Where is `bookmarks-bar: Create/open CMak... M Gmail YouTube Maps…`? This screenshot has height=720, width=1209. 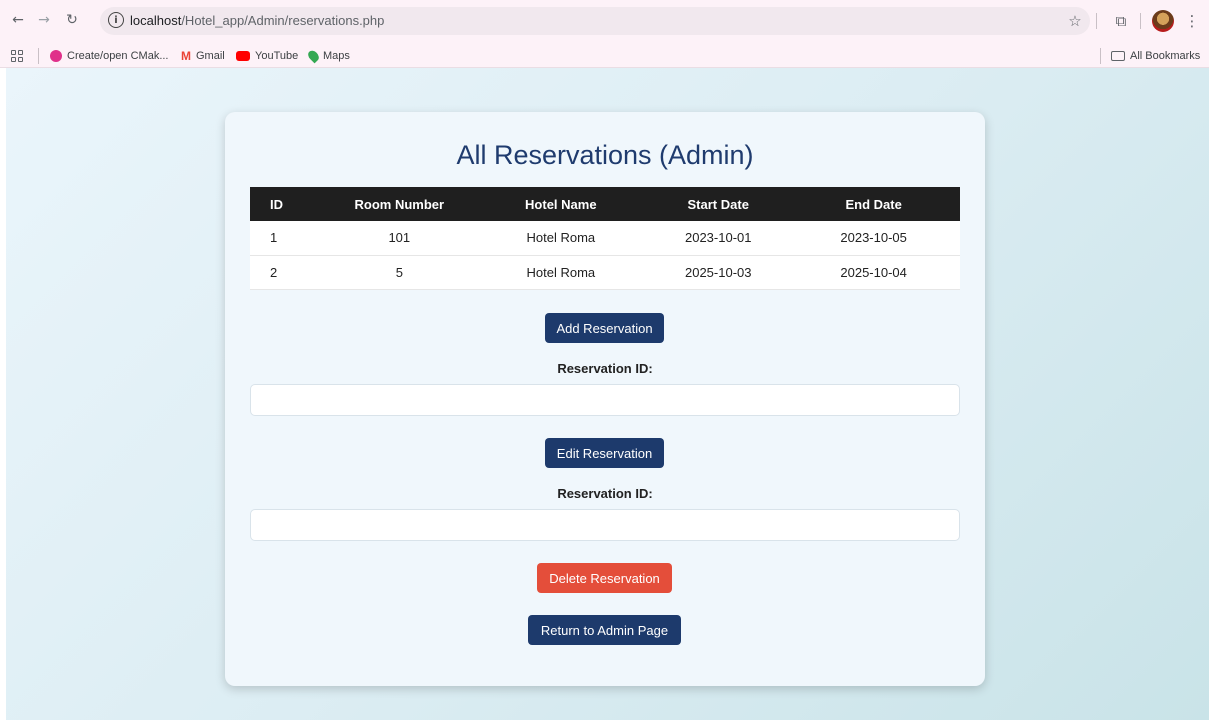
bookmarks-bar: Create/open CMak... M Gmail YouTube Maps… is located at coordinates (604, 56).